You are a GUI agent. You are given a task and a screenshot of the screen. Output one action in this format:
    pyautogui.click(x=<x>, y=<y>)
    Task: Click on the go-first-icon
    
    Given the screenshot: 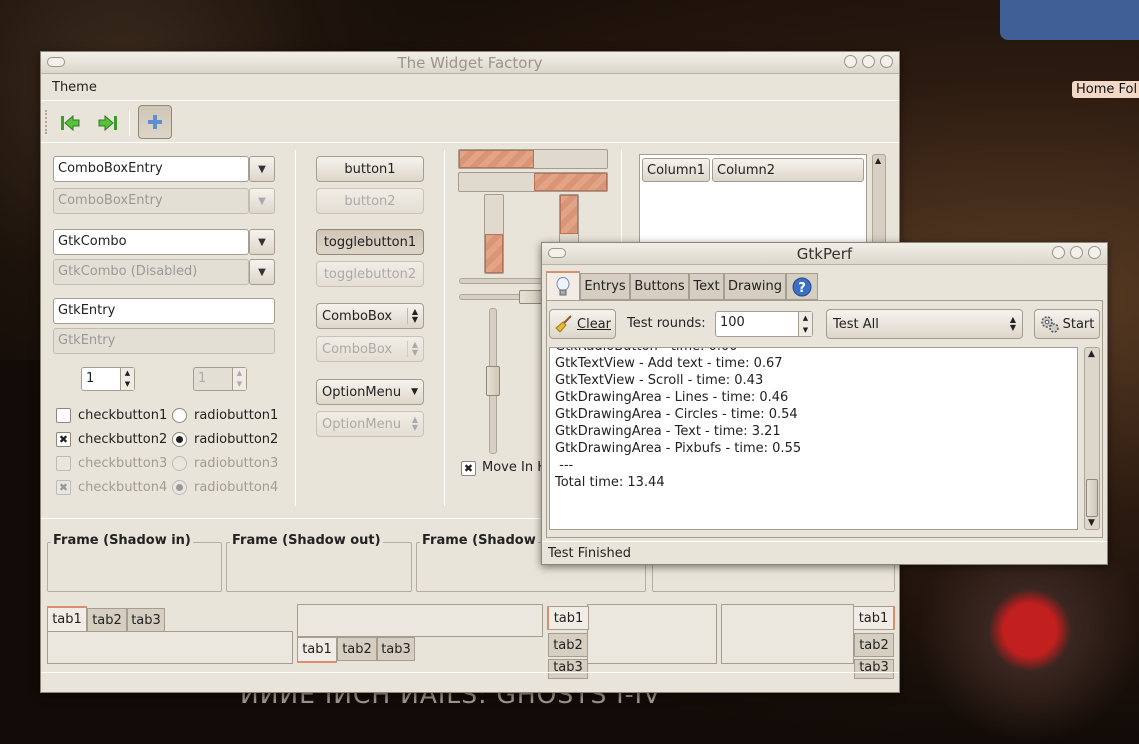 What is the action you would take?
    pyautogui.click(x=70, y=123)
    